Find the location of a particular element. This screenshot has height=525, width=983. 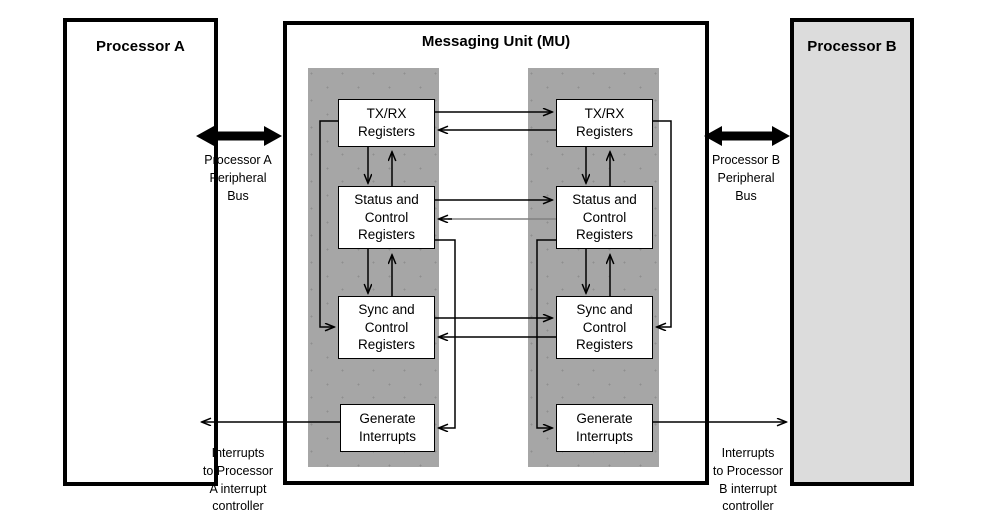

bus-a-line2: Peripheral is located at coordinates (238, 177).